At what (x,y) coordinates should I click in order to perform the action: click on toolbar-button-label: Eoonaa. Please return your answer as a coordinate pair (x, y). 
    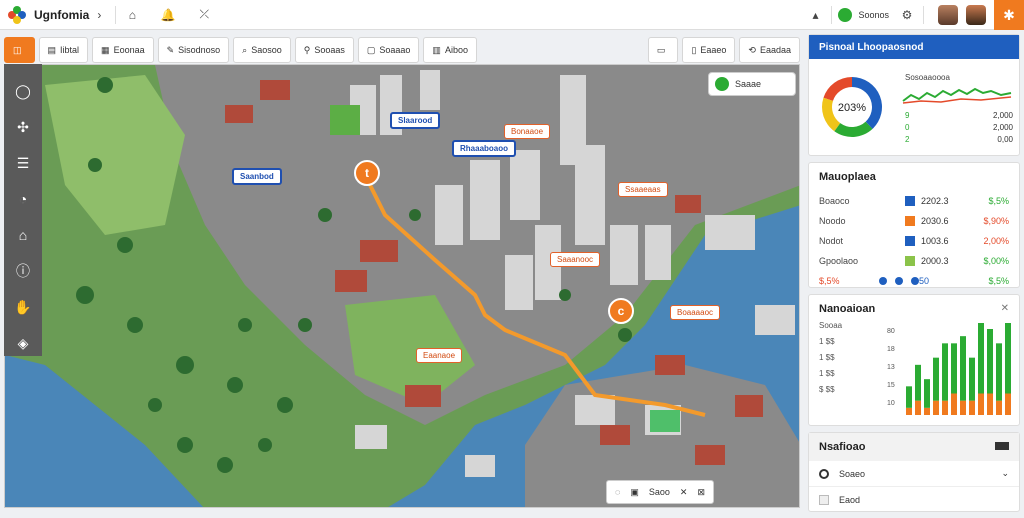
    Looking at the image, I should click on (129, 50).